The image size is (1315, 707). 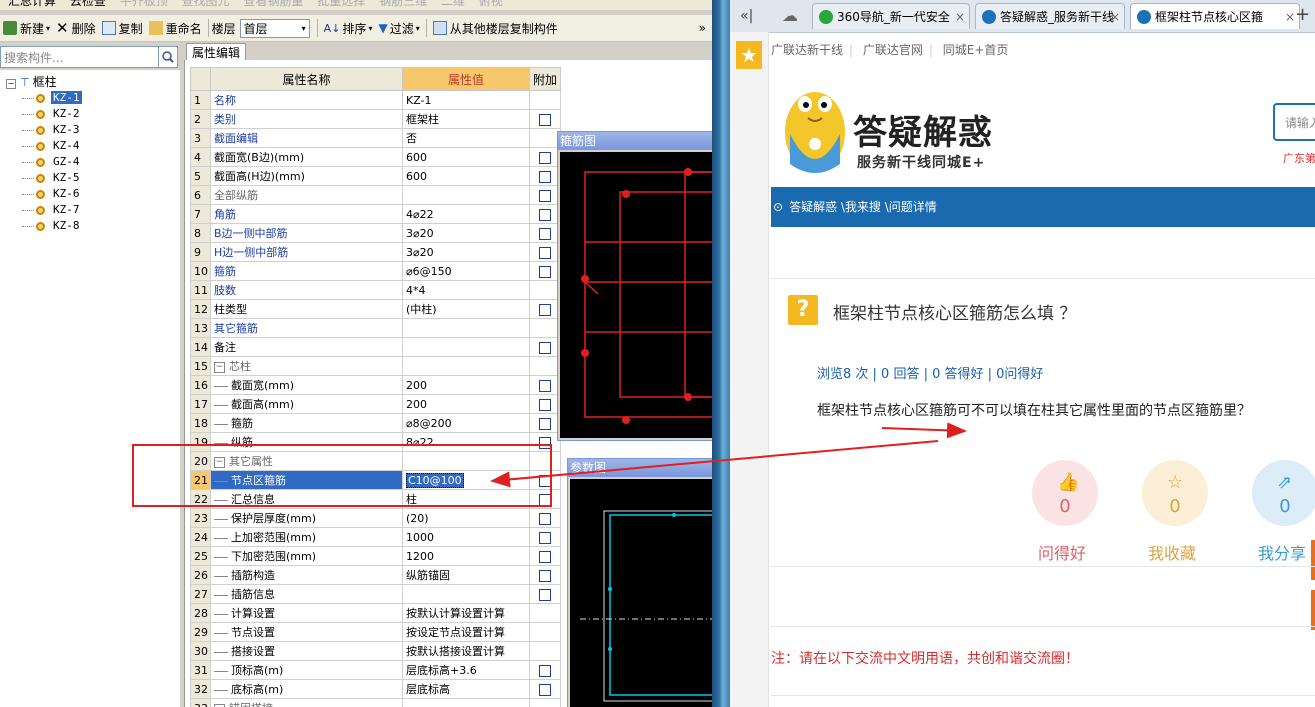 What do you see at coordinates (924, 430) in the screenshot?
I see `arrow-under-question` at bounding box center [924, 430].